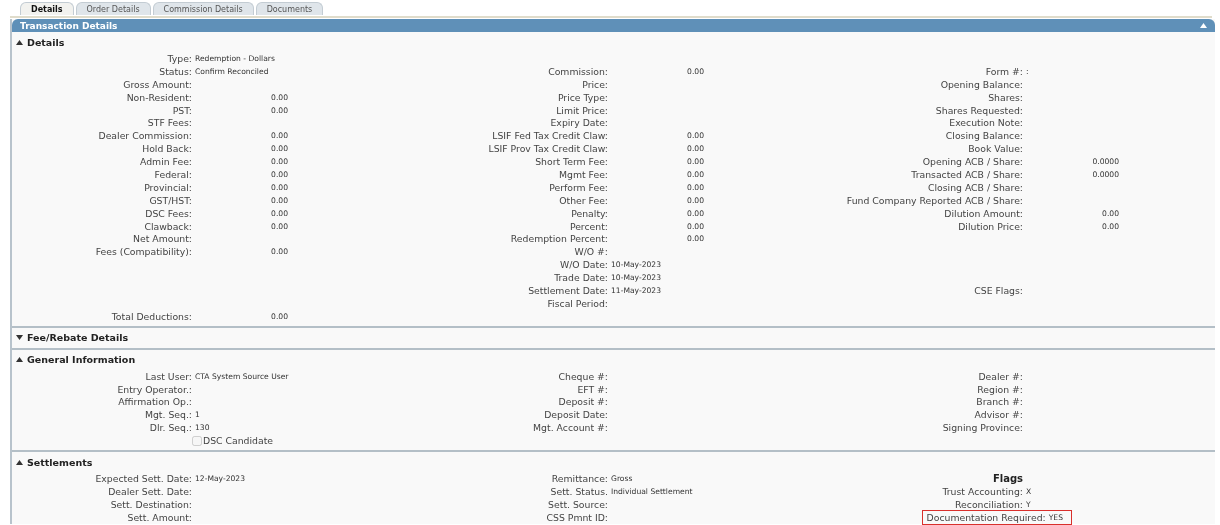 This screenshot has width=1220, height=525. I want to click on tab: Details, so click(47, 8).